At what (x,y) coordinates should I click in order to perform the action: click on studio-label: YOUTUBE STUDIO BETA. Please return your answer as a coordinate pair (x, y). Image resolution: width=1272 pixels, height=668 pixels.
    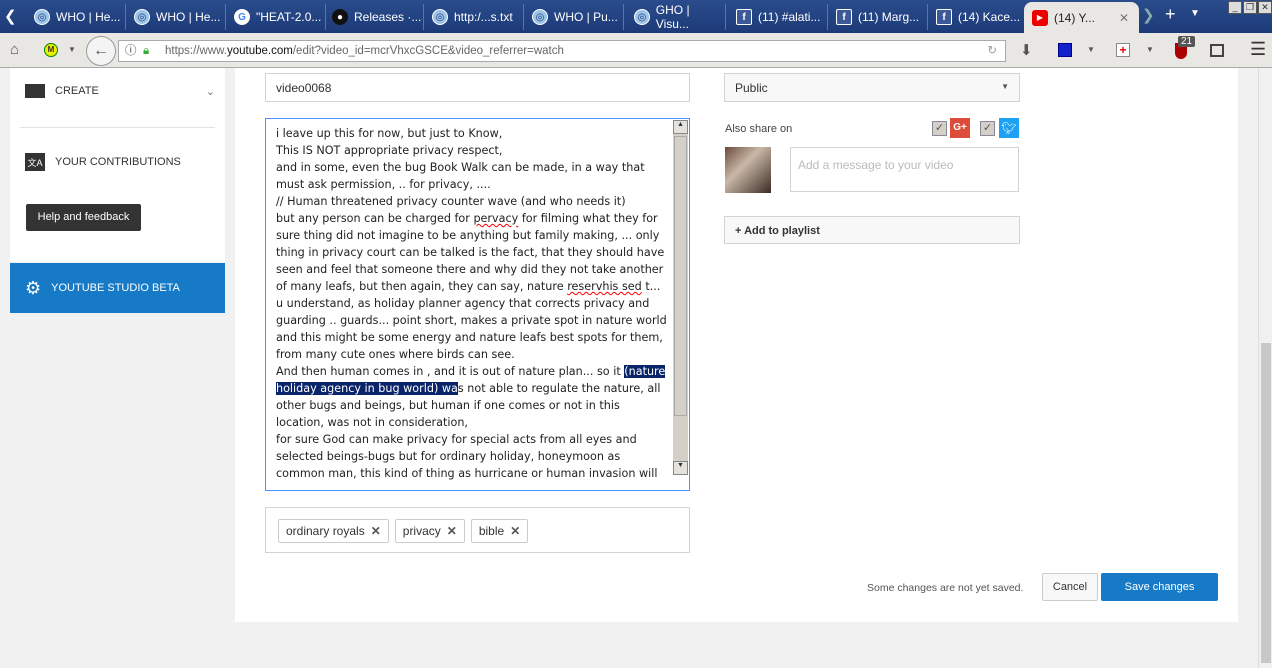
    Looking at the image, I should click on (115, 288).